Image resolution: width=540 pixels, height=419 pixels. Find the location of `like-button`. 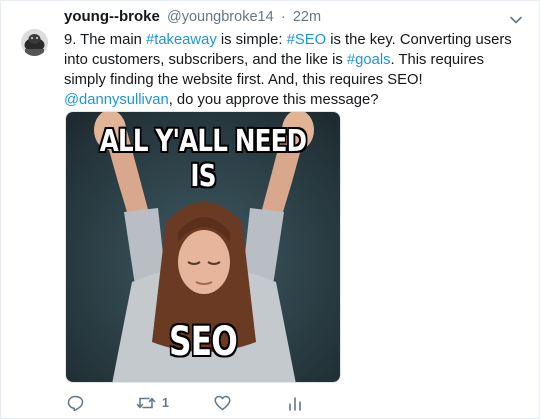

like-button is located at coordinates (222, 403).